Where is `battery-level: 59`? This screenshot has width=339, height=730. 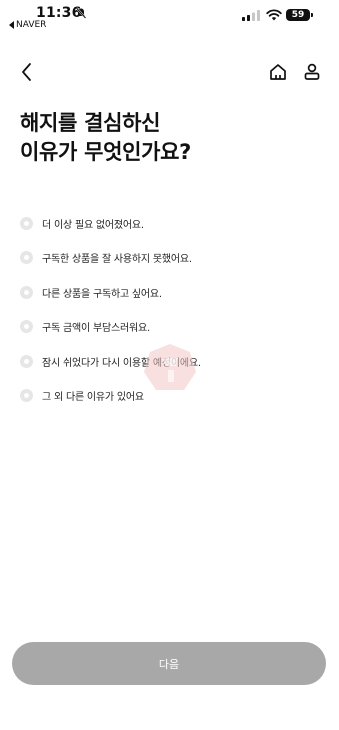 battery-level: 59 is located at coordinates (298, 15).